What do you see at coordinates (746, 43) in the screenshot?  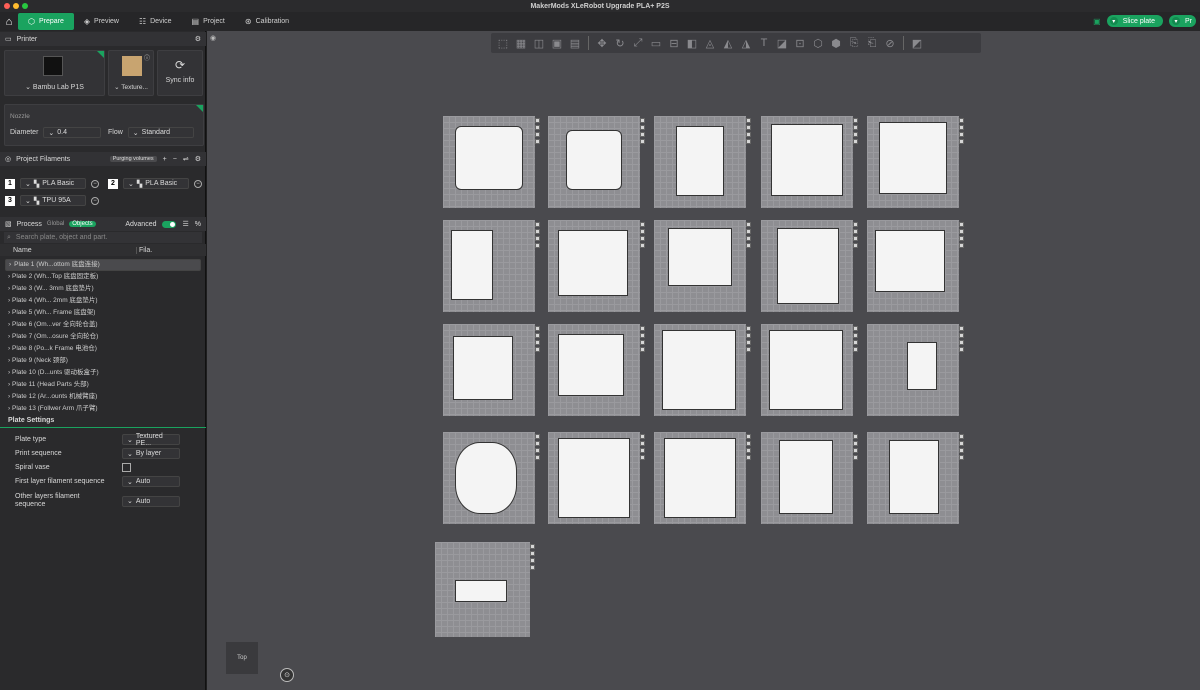 I see `color-paint-icon: ◮` at bounding box center [746, 43].